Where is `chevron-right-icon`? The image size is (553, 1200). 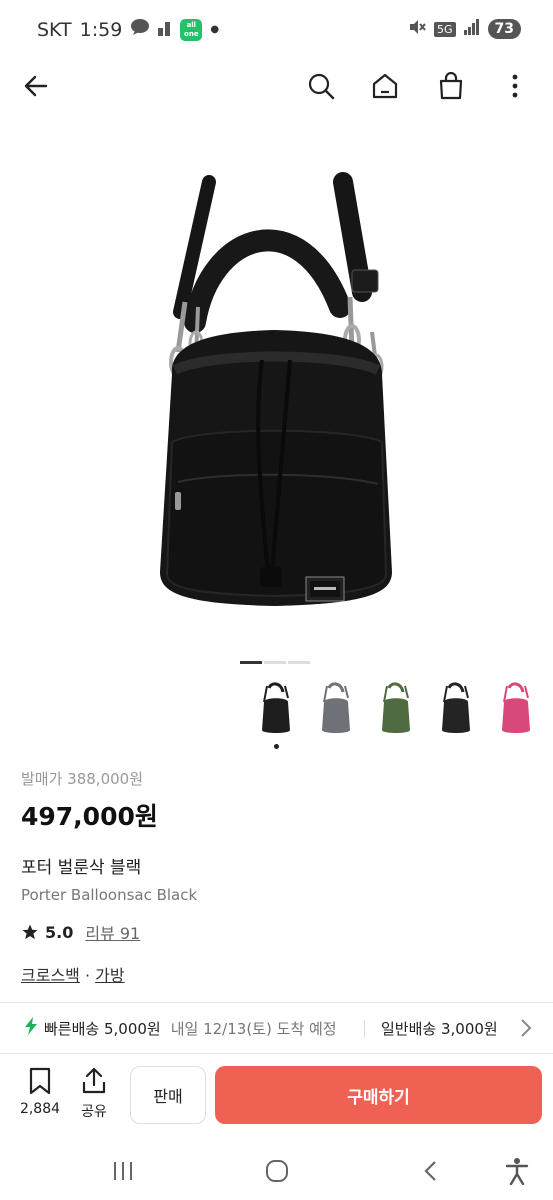 chevron-right-icon is located at coordinates (526, 1030).